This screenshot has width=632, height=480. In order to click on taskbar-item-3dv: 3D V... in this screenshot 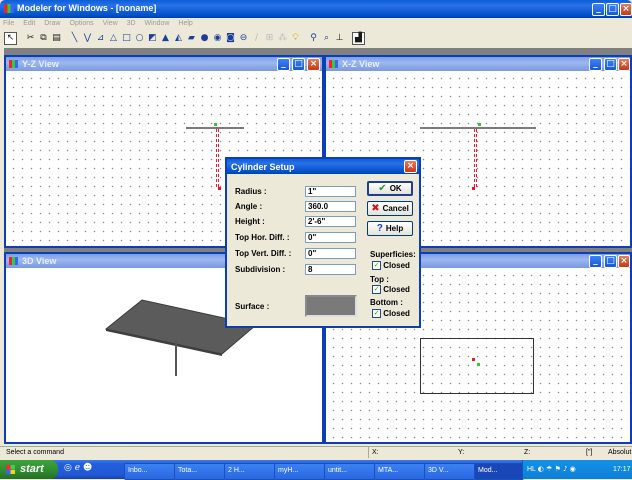, I will do `click(450, 471)`.